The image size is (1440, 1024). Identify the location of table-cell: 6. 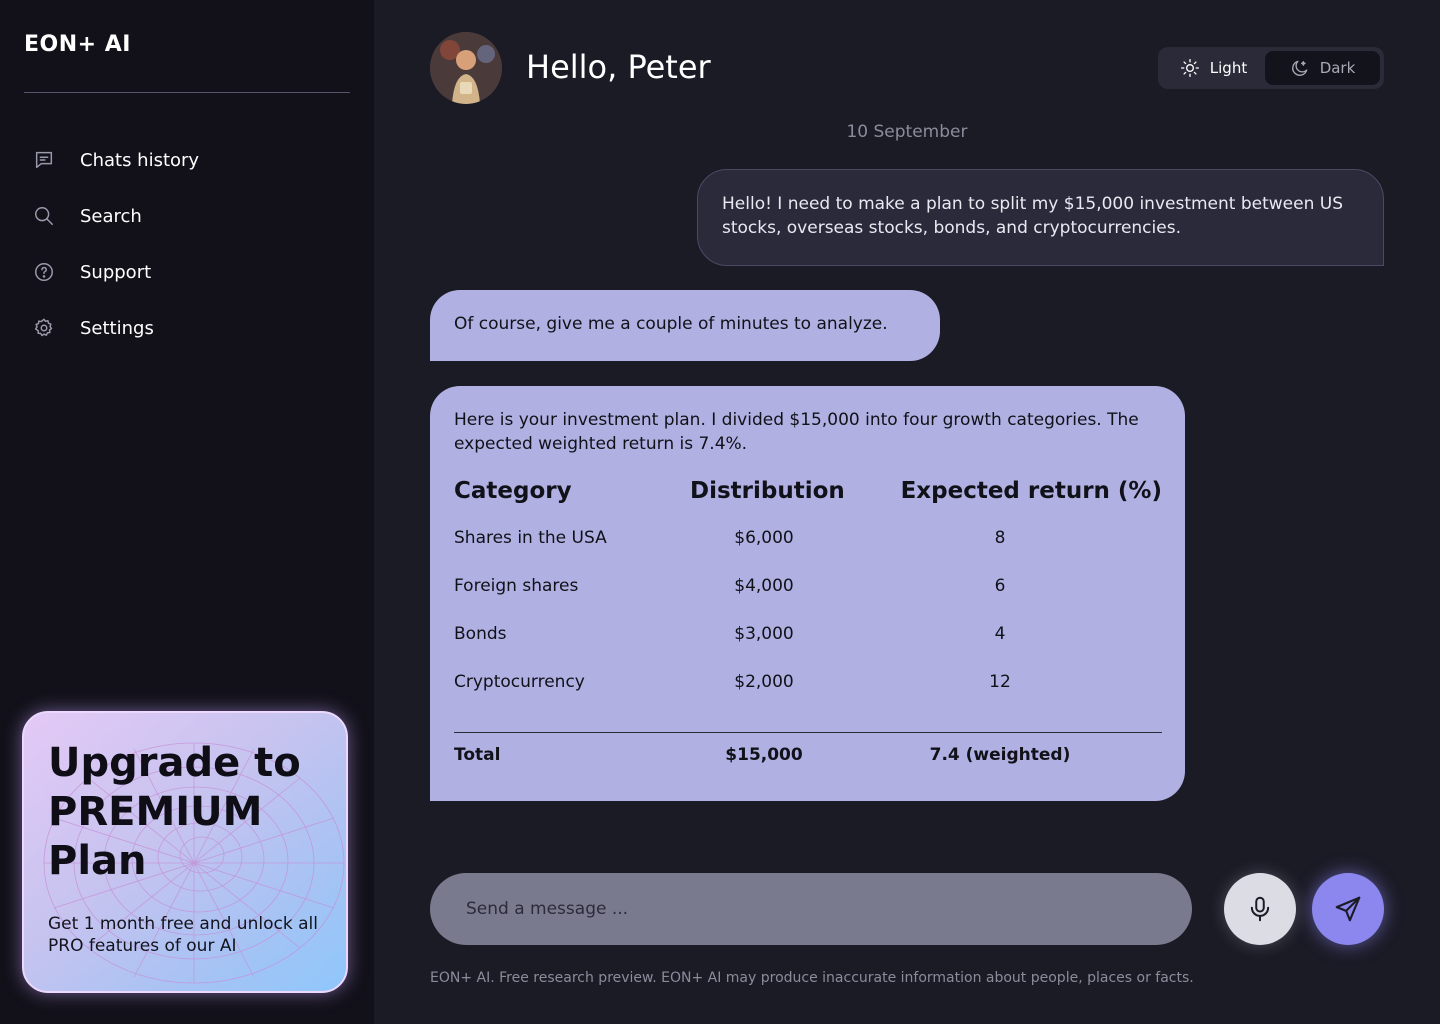
(1000, 586).